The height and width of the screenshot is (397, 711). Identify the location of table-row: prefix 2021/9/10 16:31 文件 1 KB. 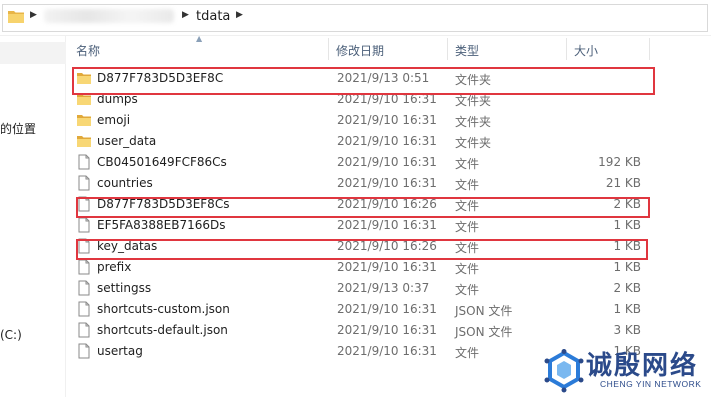
(388, 267).